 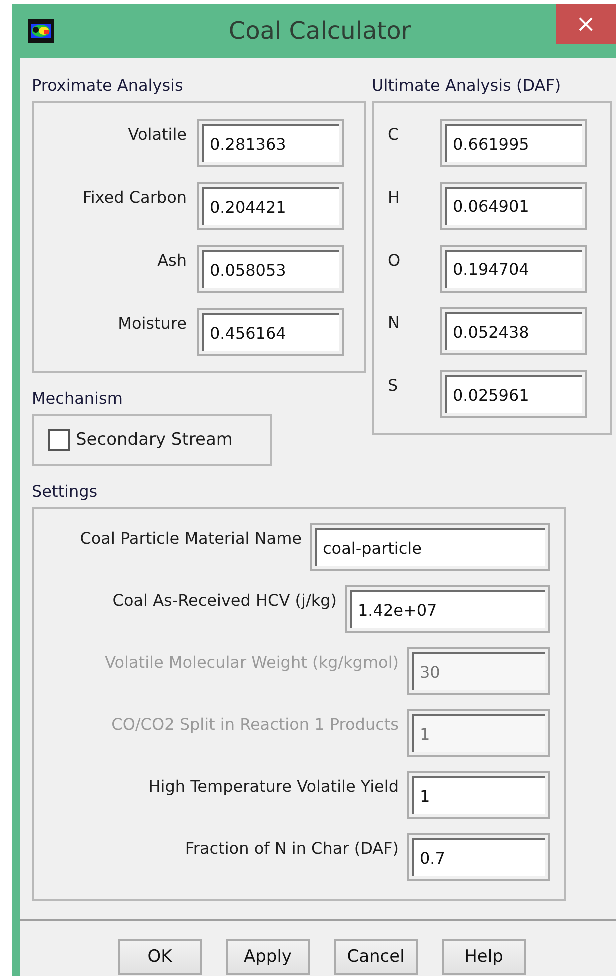 What do you see at coordinates (394, 196) in the screenshot?
I see `field-label: H` at bounding box center [394, 196].